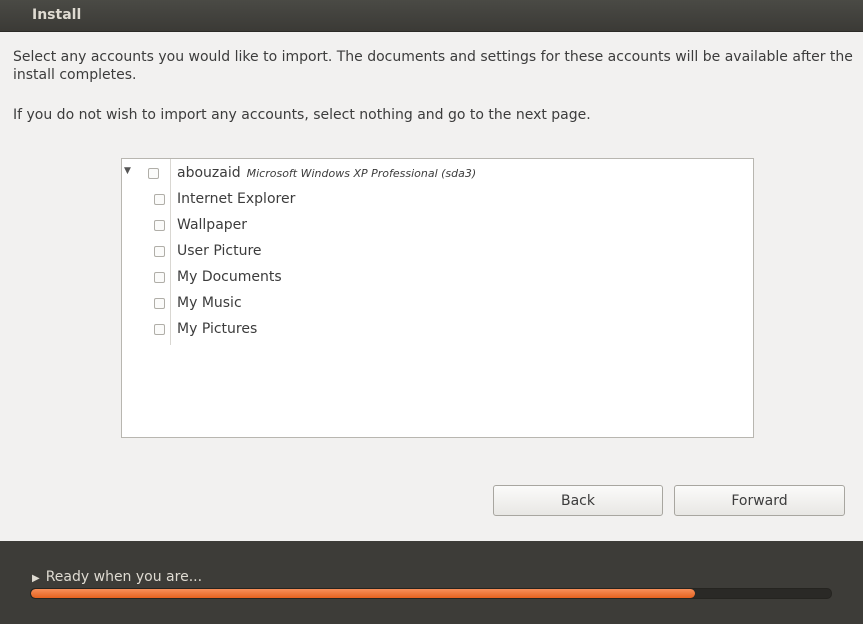  I want to click on my-pictures-checkbox, so click(159, 329).